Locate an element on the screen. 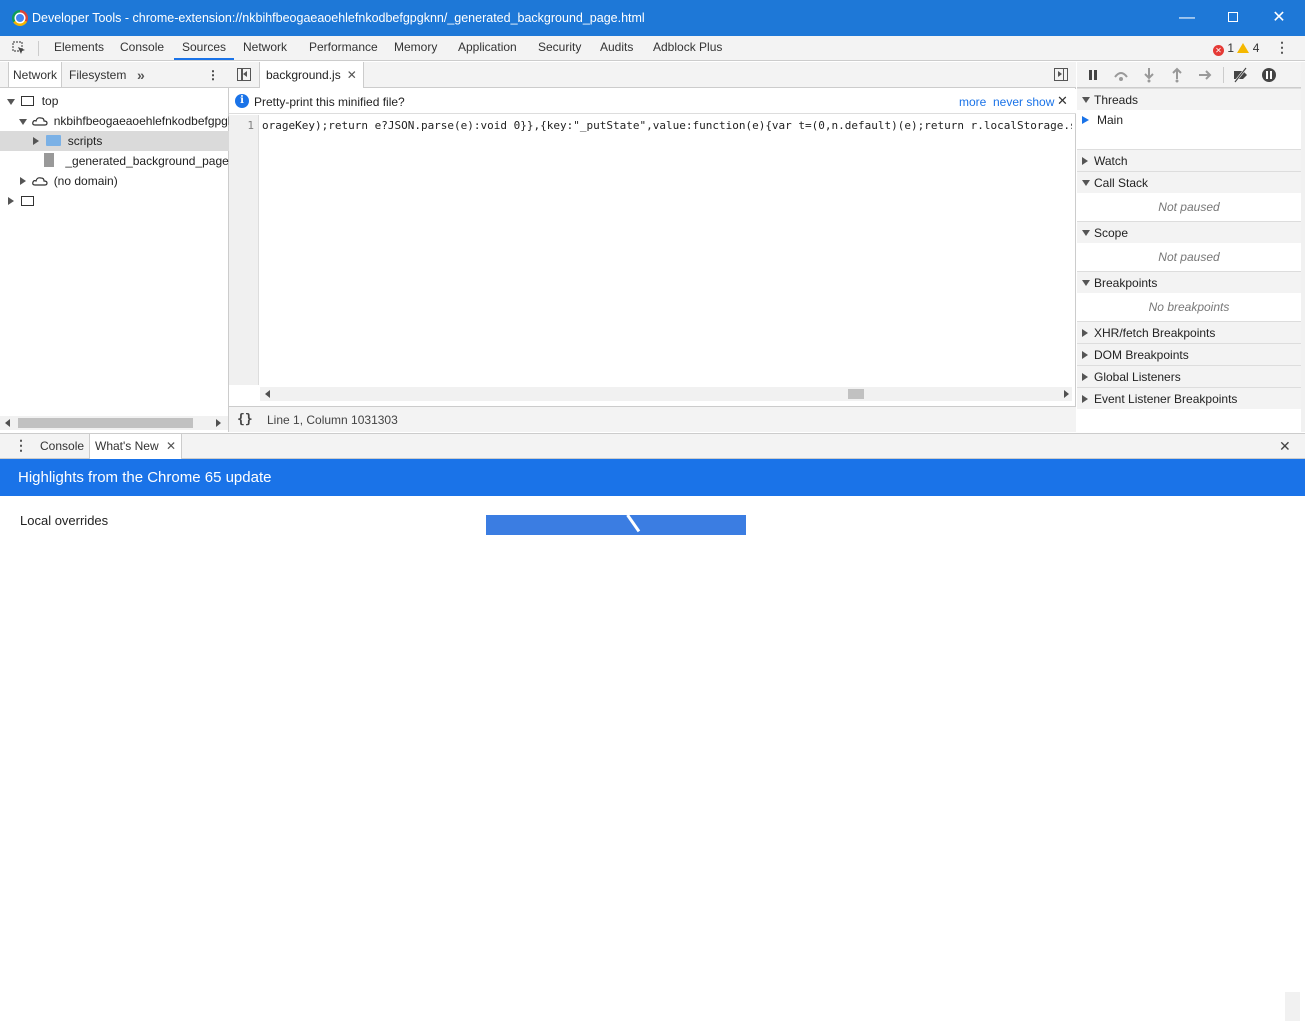  drawer-tab-whats-new: What's New ✕ is located at coordinates (136, 446).